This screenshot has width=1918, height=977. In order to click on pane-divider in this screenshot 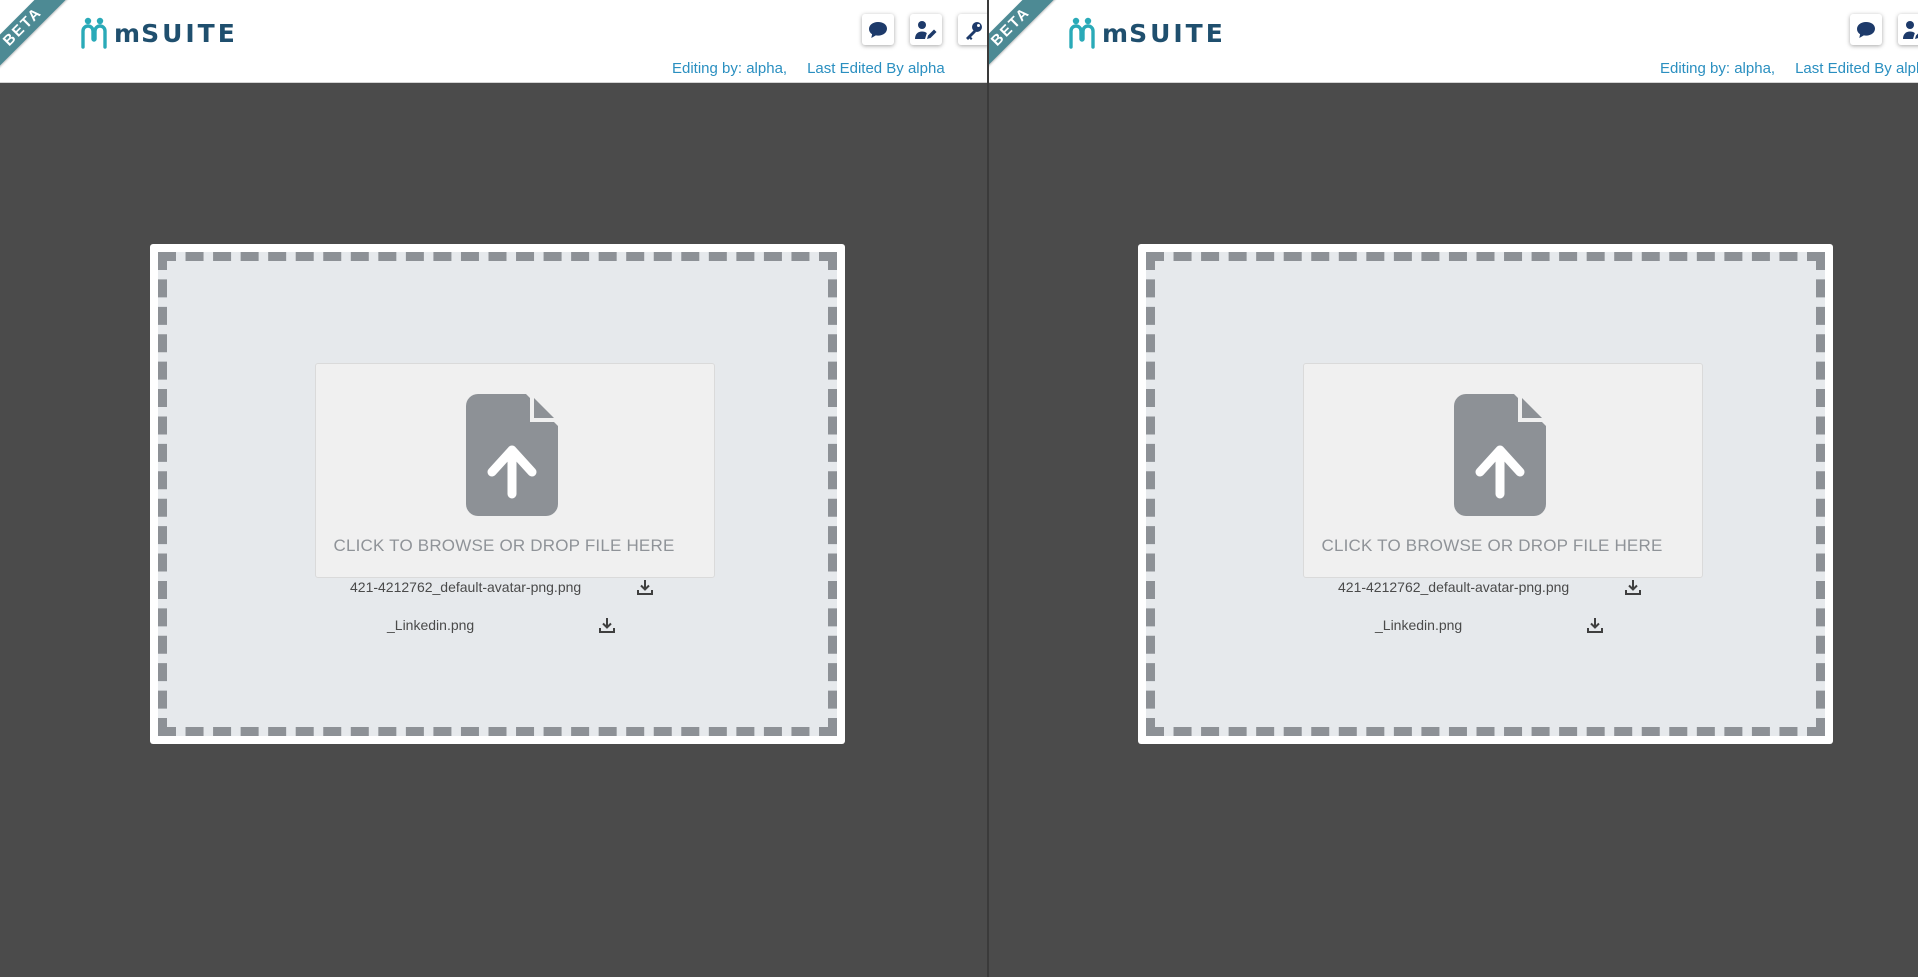, I will do `click(988, 488)`.